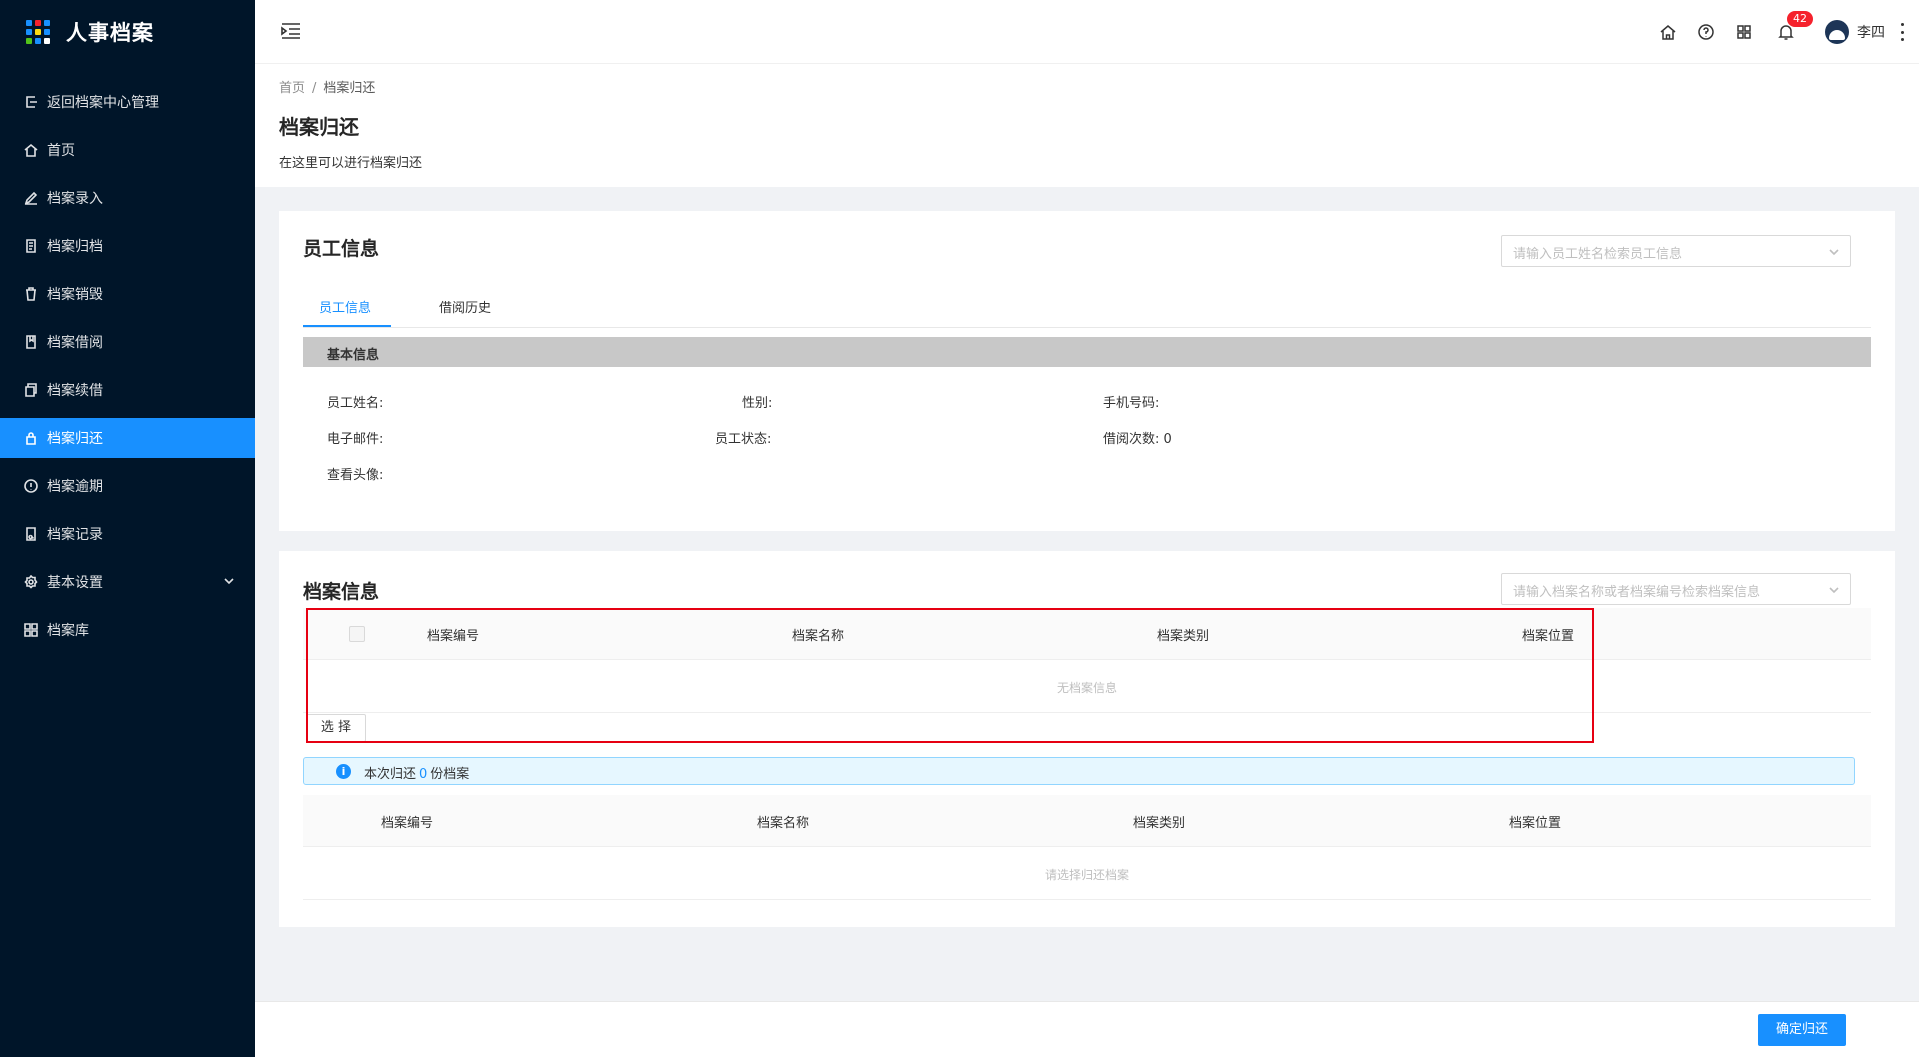 The width and height of the screenshot is (1919, 1057). Describe the element at coordinates (1800, 19) in the screenshot. I see `notification-badge: 42` at that location.